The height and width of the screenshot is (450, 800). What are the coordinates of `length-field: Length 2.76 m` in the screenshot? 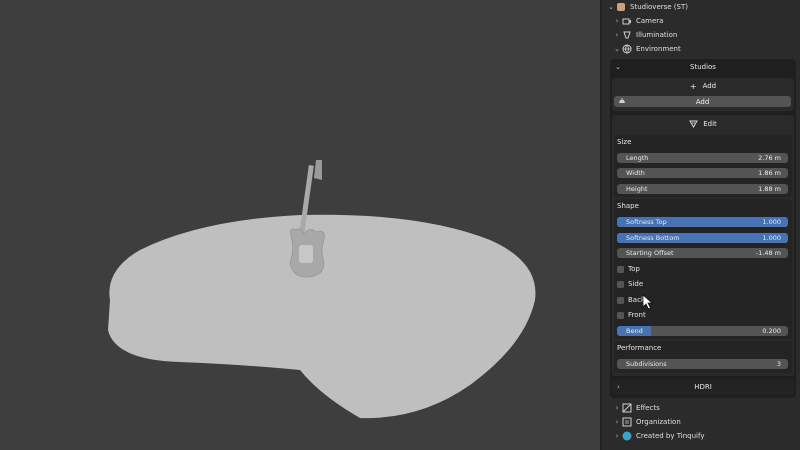 It's located at (702, 158).